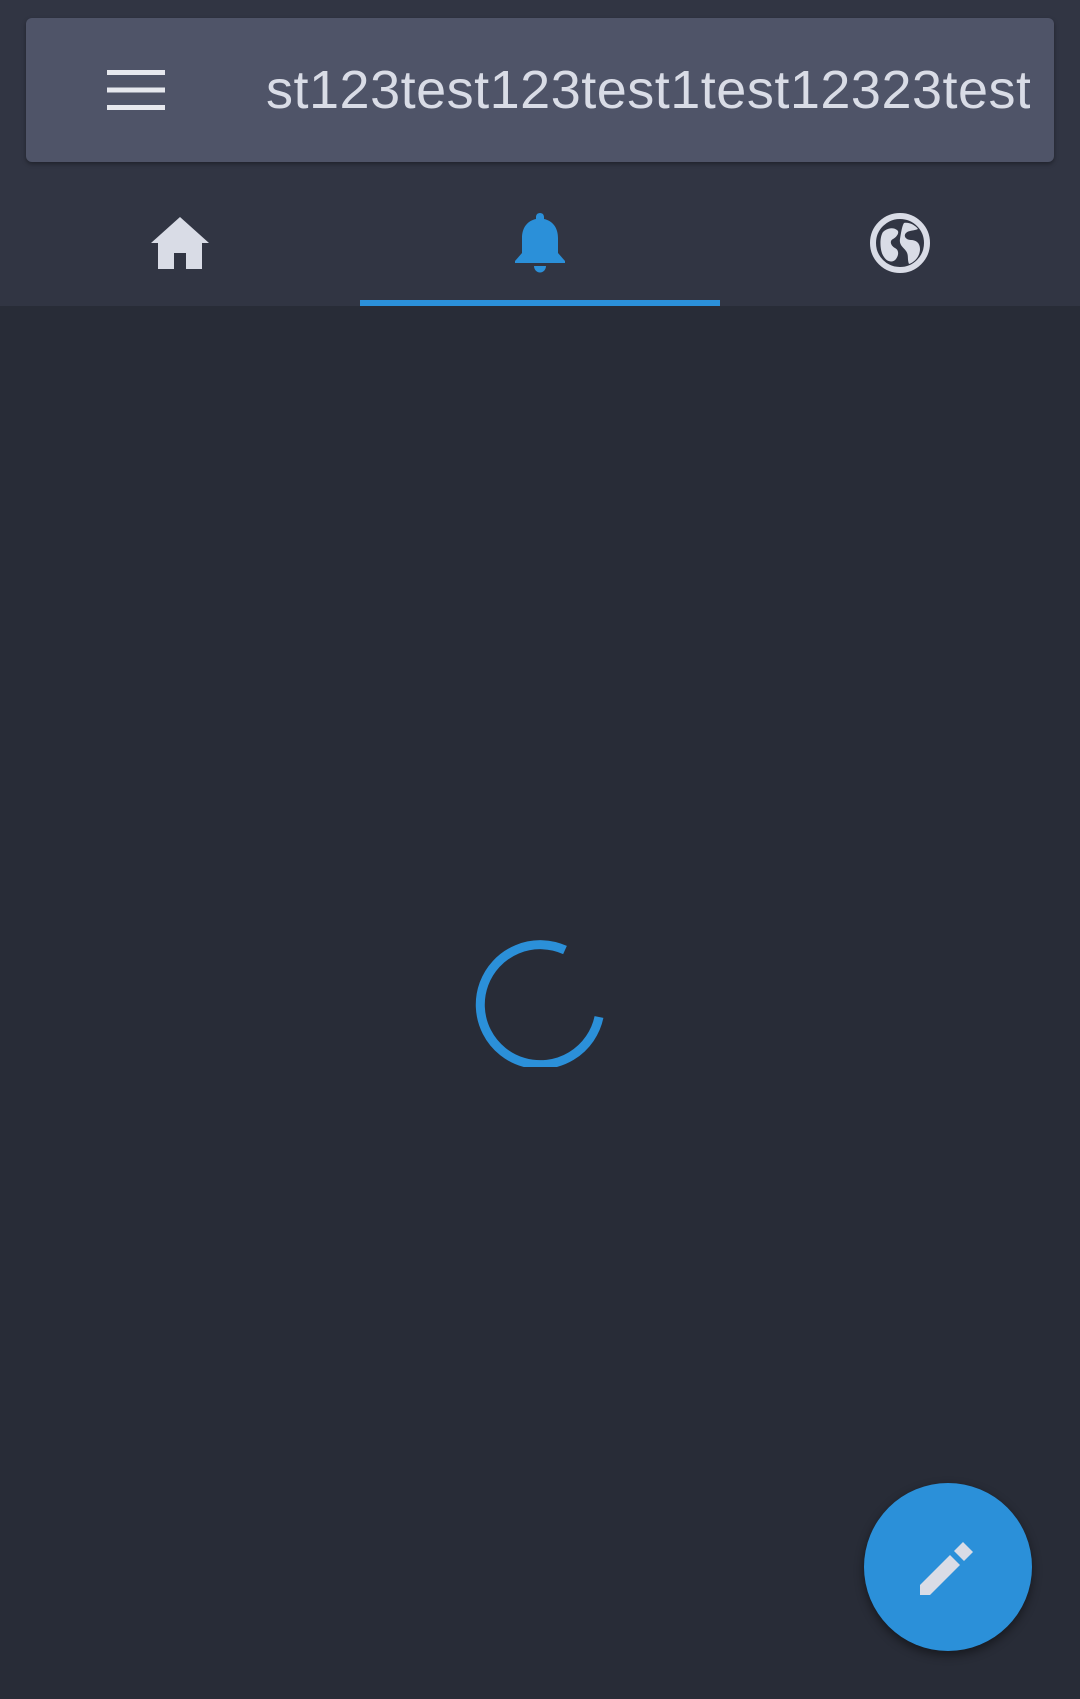 The image size is (1080, 1699). I want to click on pencil-icon, so click(946, 1568).